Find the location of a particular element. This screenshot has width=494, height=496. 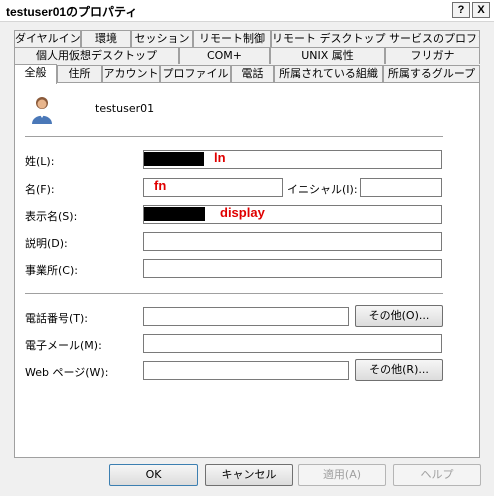

tab-general: 全般 is located at coordinates (35, 74).